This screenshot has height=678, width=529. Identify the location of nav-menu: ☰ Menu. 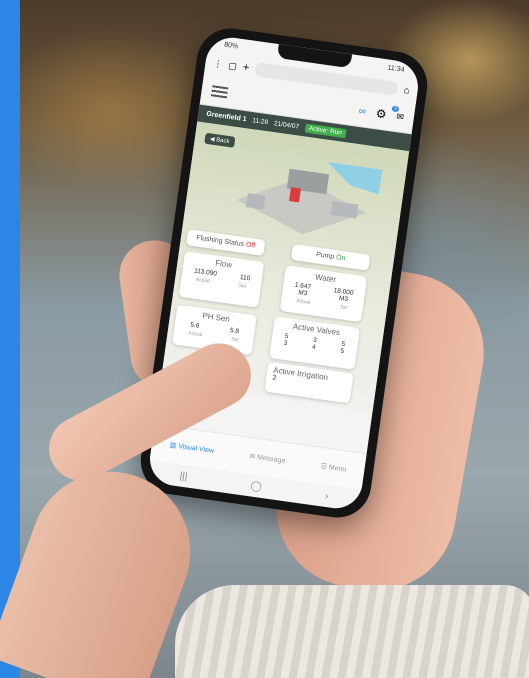
(333, 468).